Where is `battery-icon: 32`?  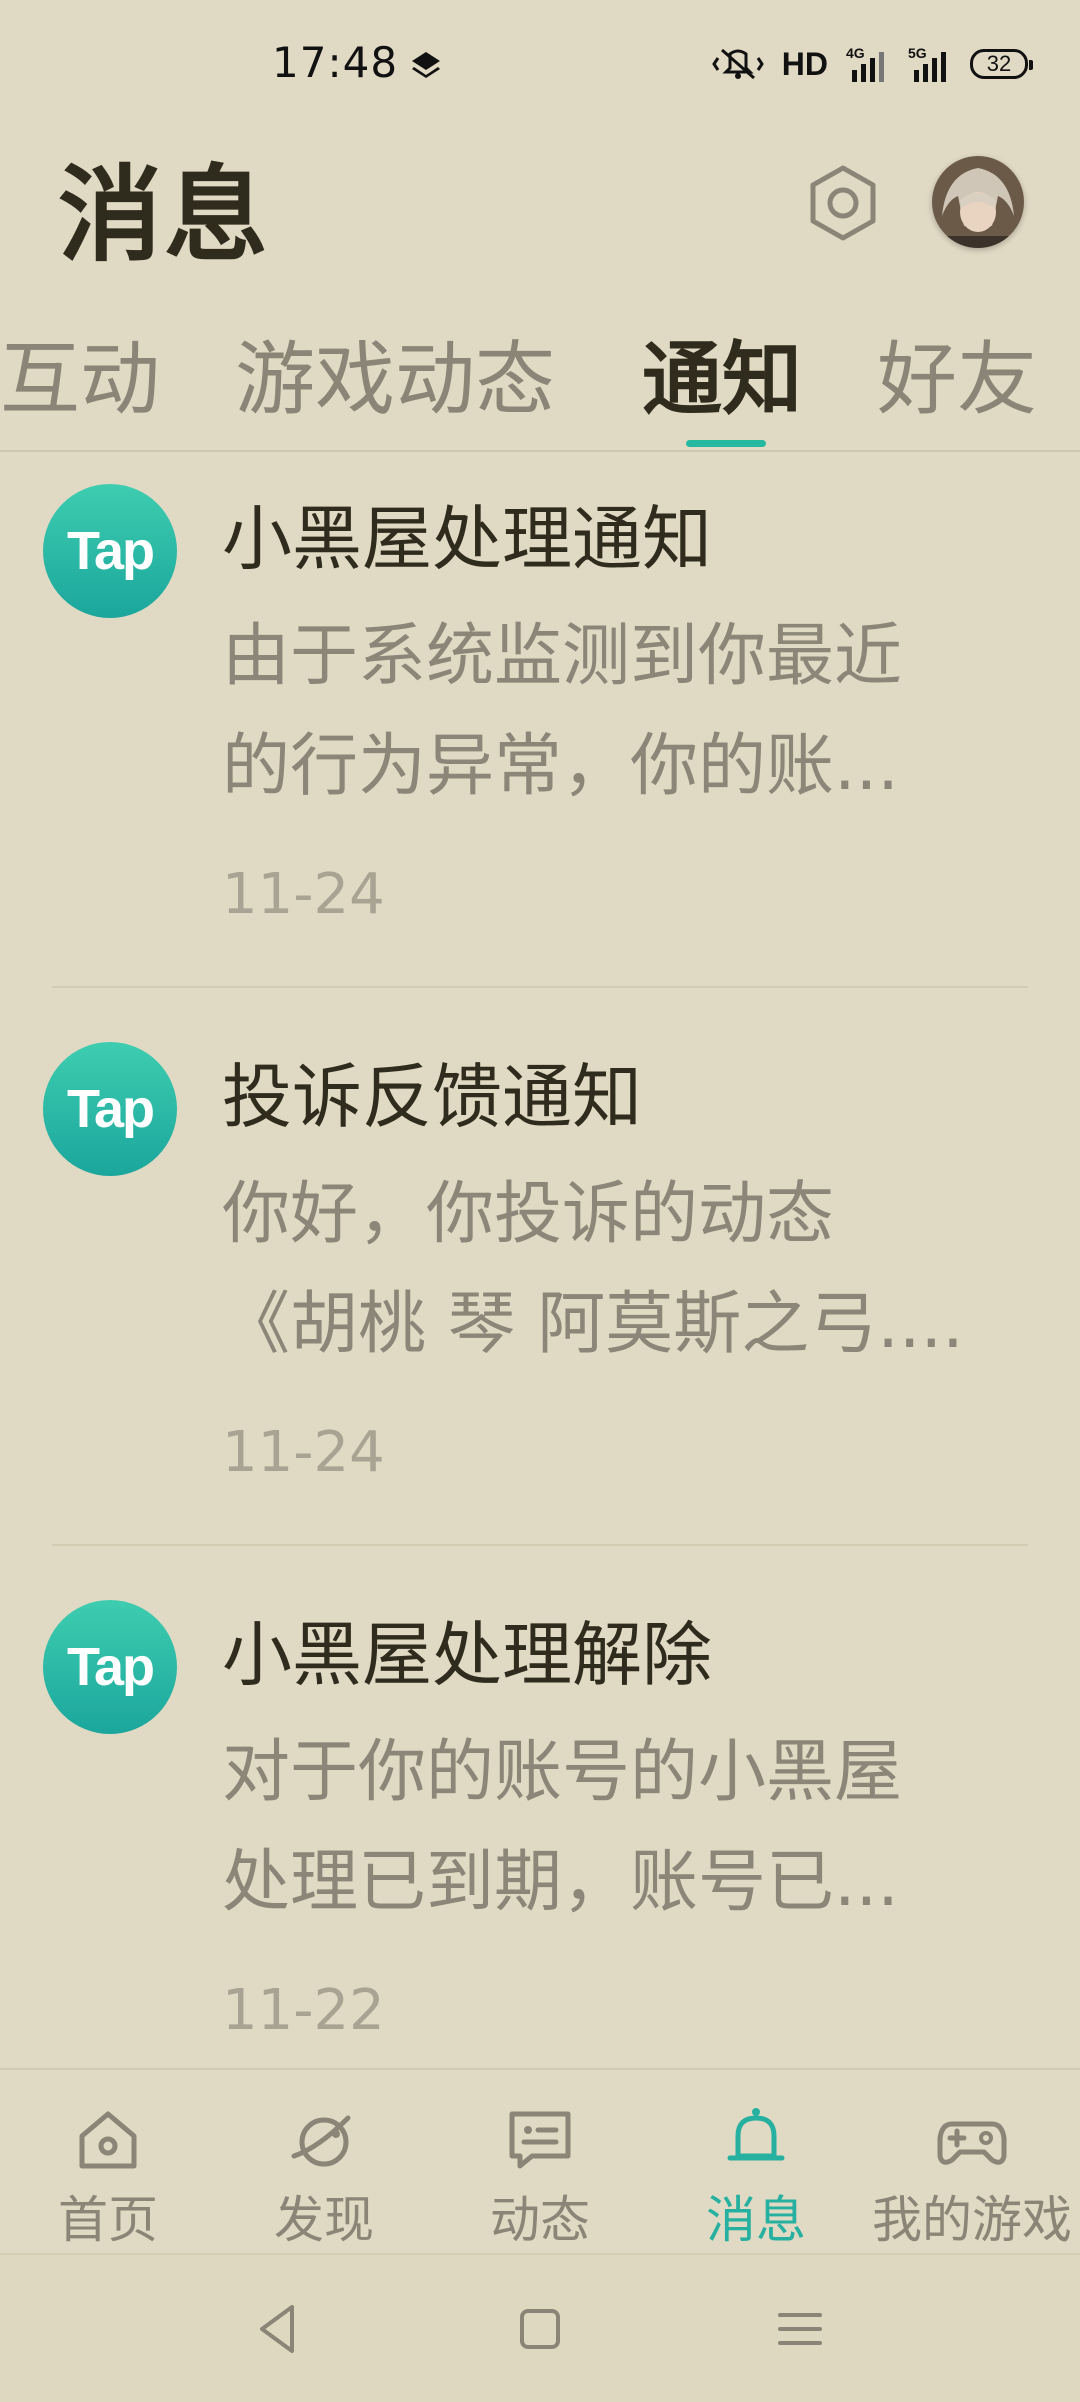 battery-icon: 32 is located at coordinates (1001, 64).